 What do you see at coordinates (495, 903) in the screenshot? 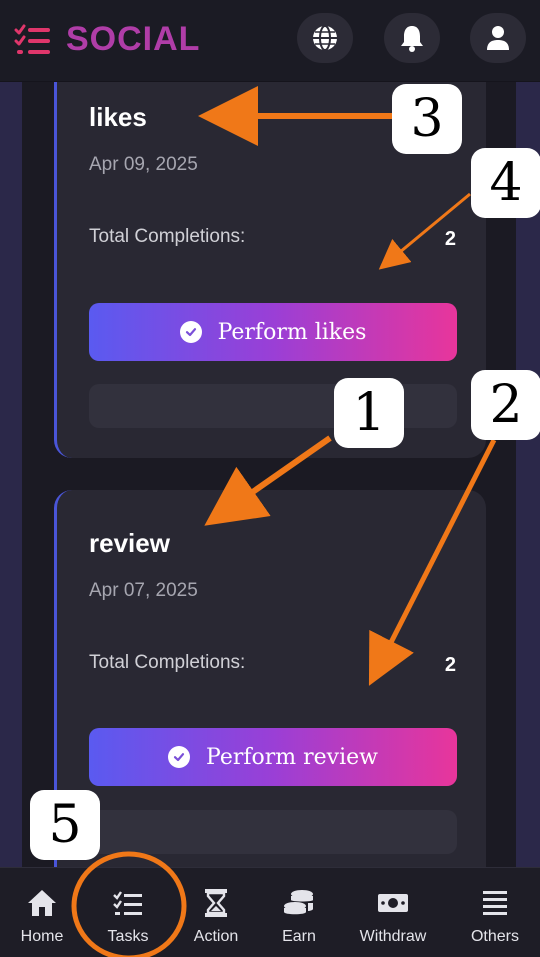
I see `menu-icon` at bounding box center [495, 903].